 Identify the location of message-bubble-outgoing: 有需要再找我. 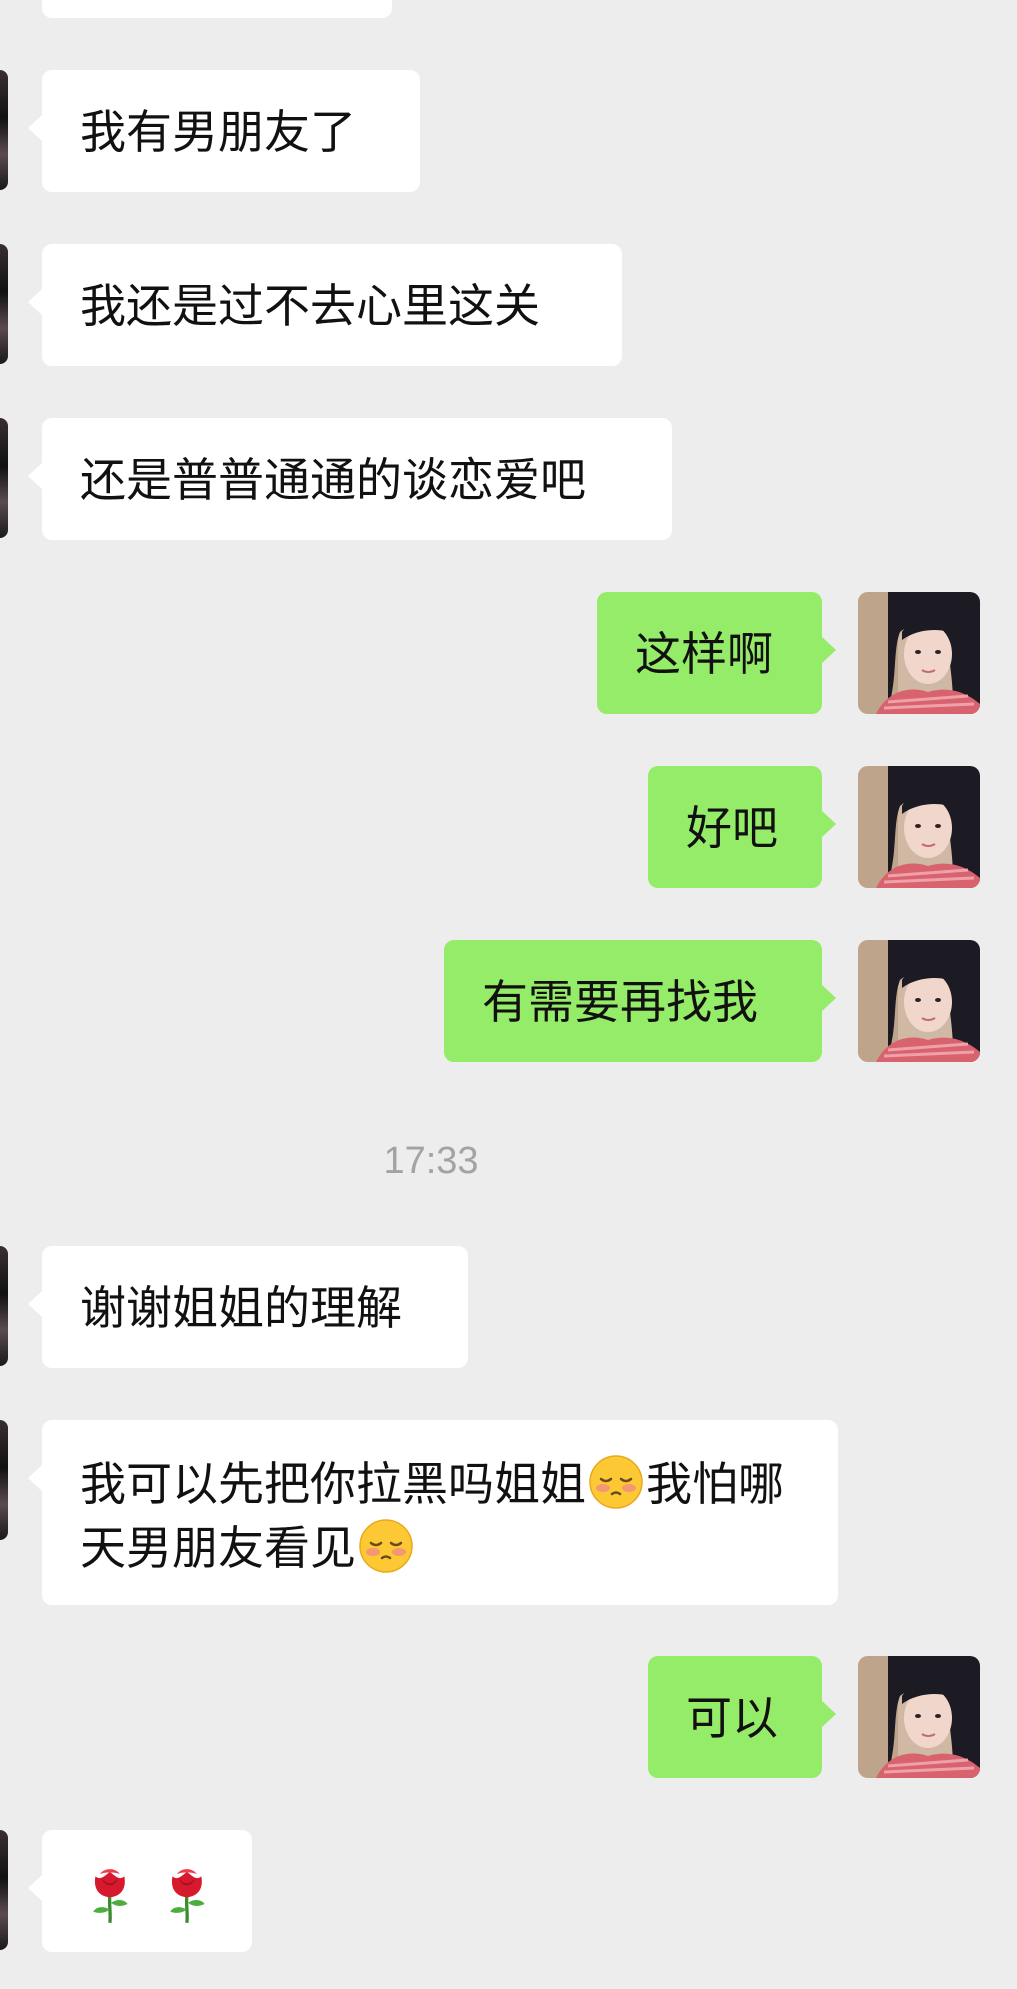
(640, 1001).